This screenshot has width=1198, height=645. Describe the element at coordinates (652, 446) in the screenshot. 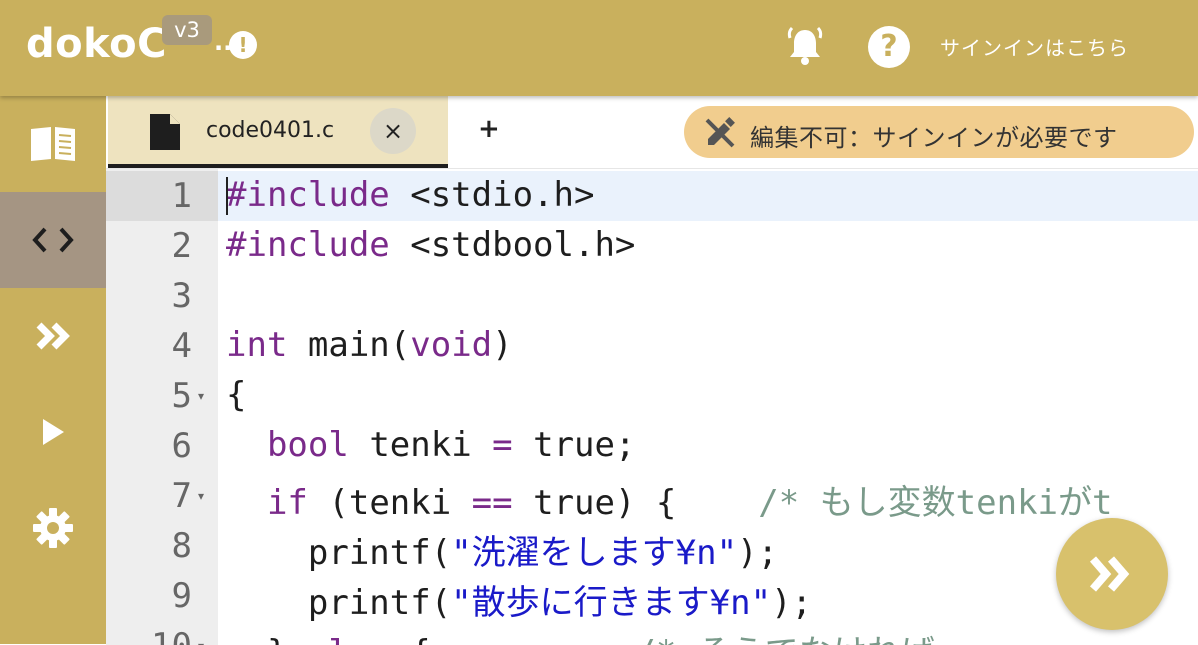

I see `code-line: 6 bool tenki = true;` at that location.